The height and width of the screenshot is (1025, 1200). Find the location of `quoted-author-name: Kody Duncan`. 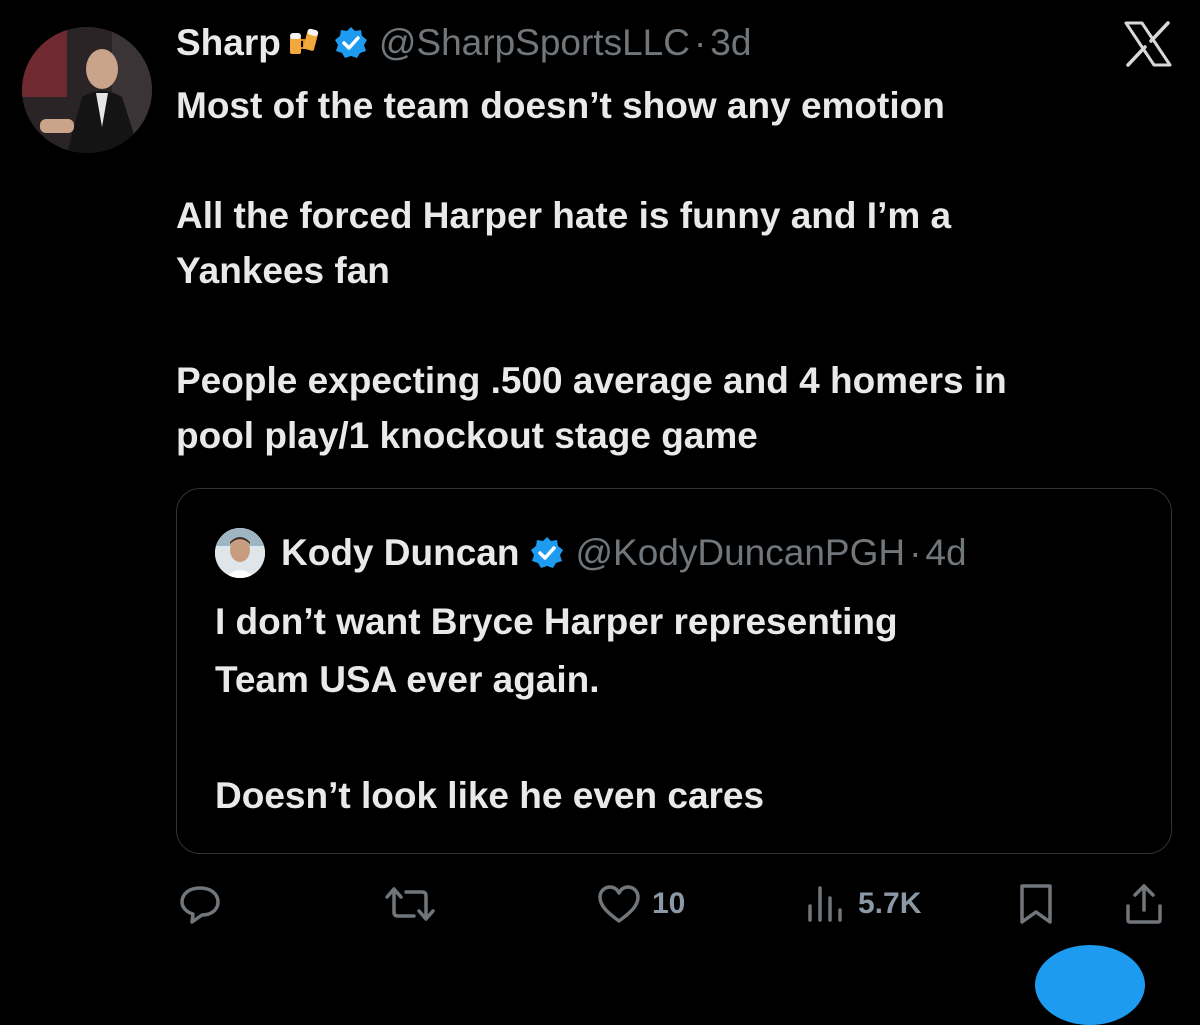

quoted-author-name: Kody Duncan is located at coordinates (400, 553).